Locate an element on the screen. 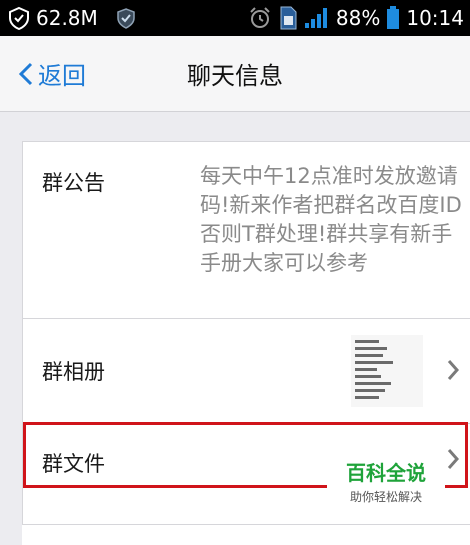 The image size is (470, 545). battery-icon is located at coordinates (393, 18).